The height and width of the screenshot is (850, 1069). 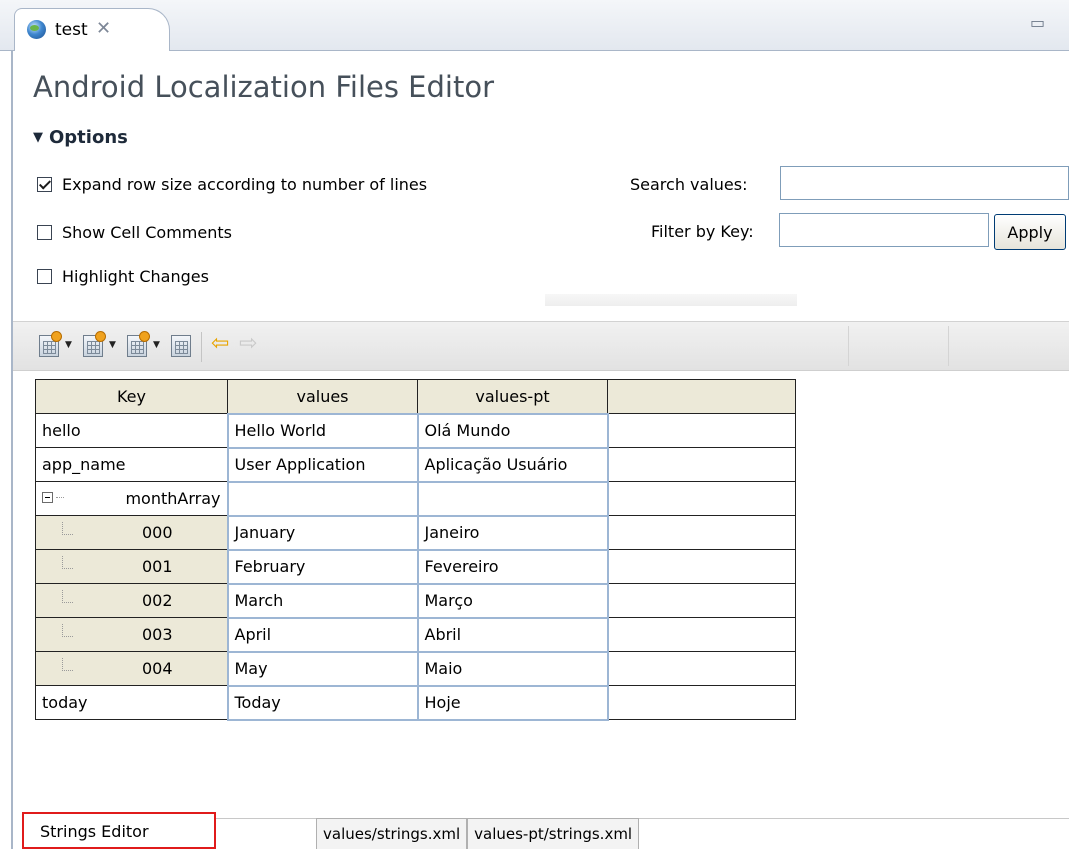 What do you see at coordinates (157, 532) in the screenshot?
I see `array-item-key-label: 000` at bounding box center [157, 532].